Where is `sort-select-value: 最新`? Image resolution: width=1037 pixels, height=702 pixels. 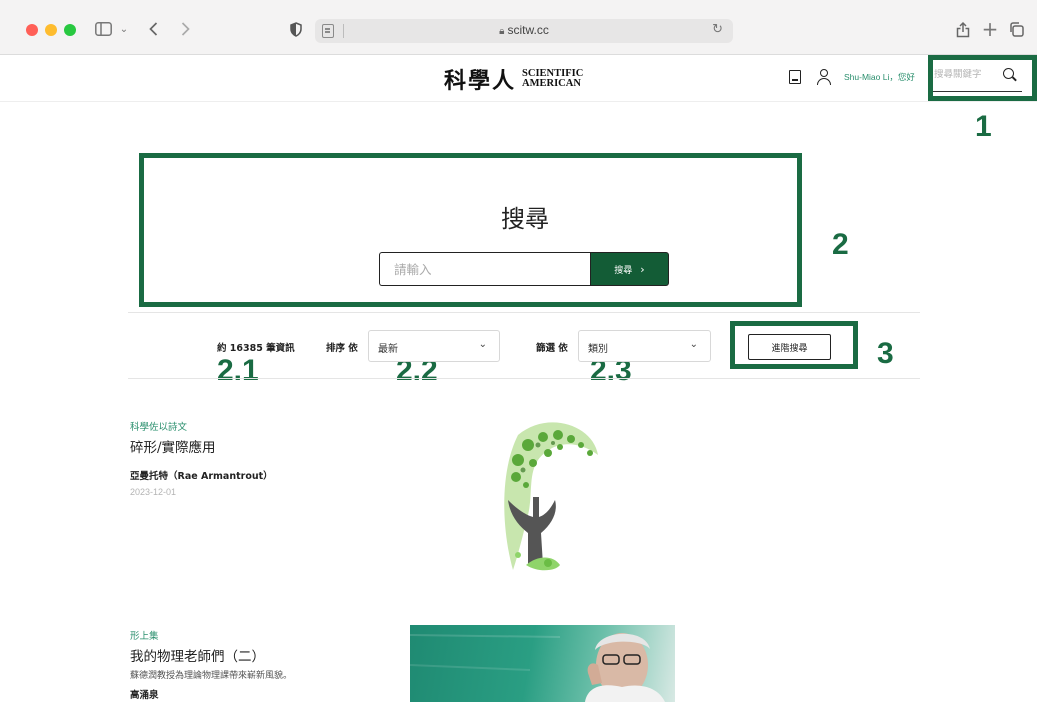
sort-select-value: 最新 is located at coordinates (388, 349).